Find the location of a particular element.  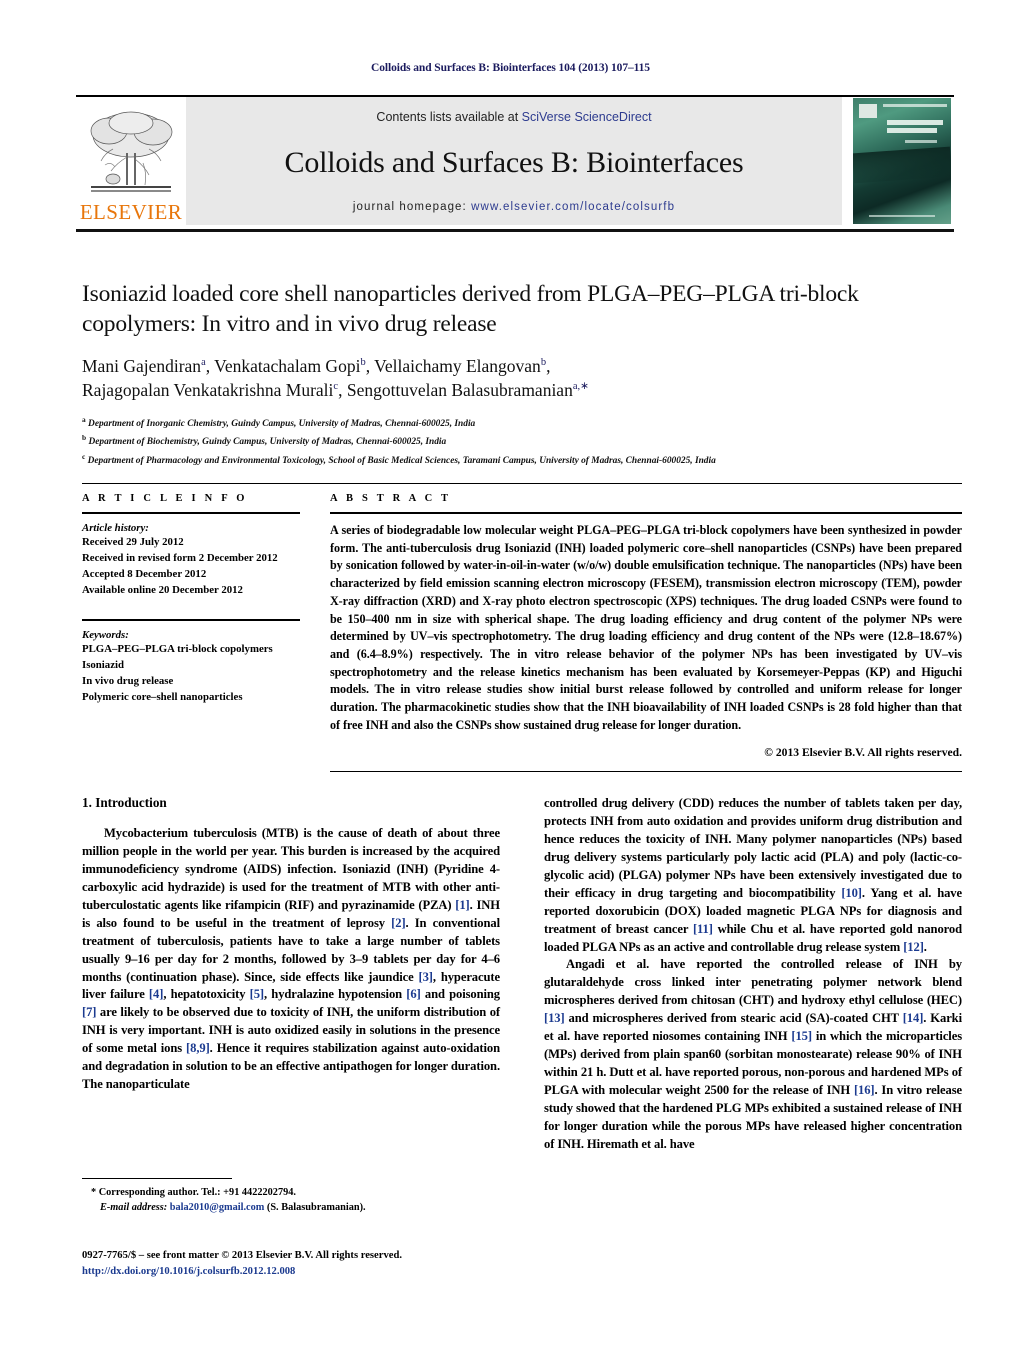

cover-artwork is located at coordinates (902, 161).